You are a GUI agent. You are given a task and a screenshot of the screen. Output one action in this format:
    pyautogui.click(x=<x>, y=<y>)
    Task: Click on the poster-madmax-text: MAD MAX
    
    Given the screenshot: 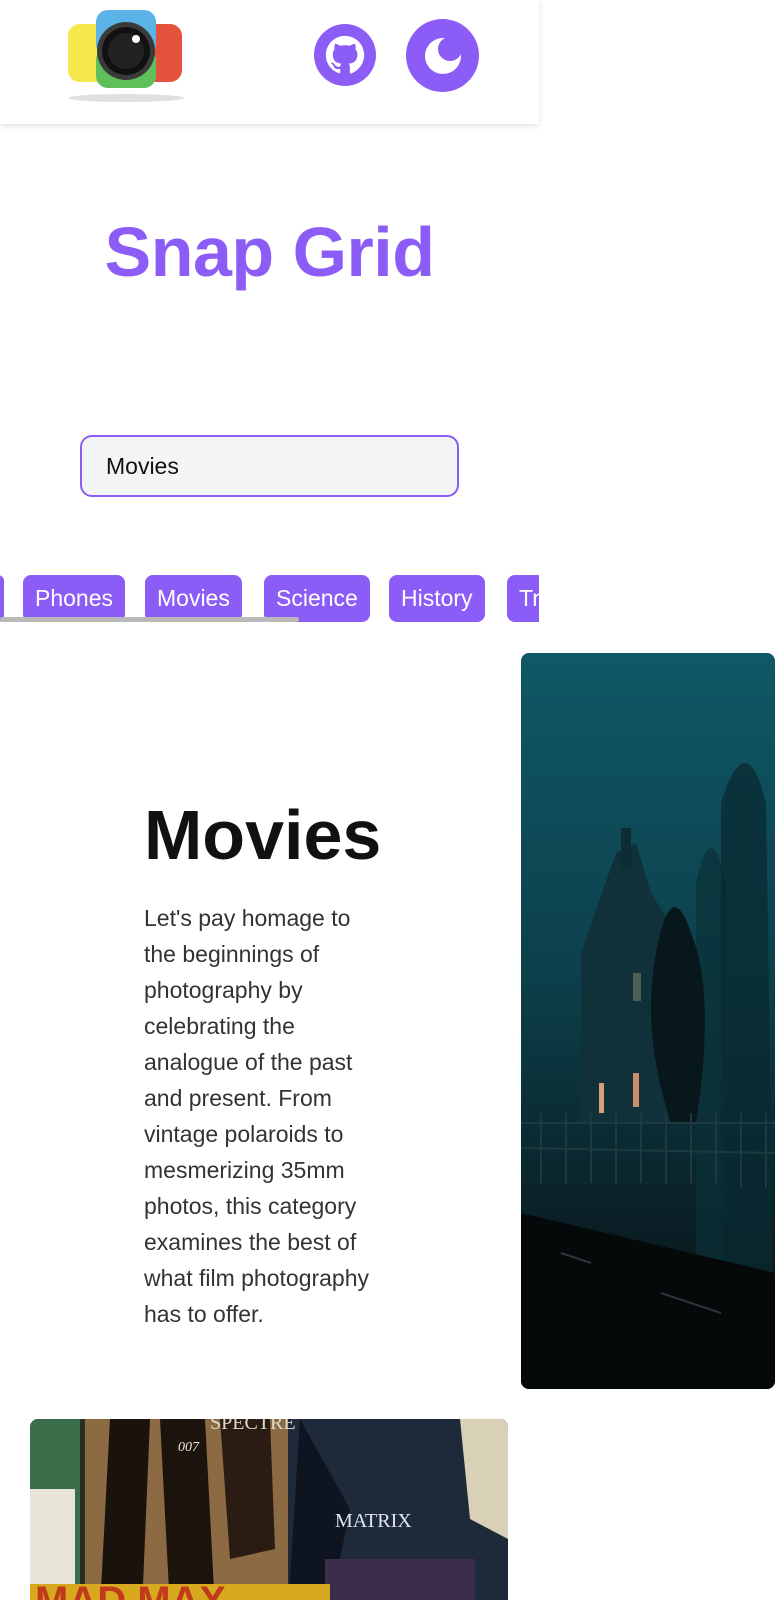 What is the action you would take?
    pyautogui.click(x=130, y=1589)
    